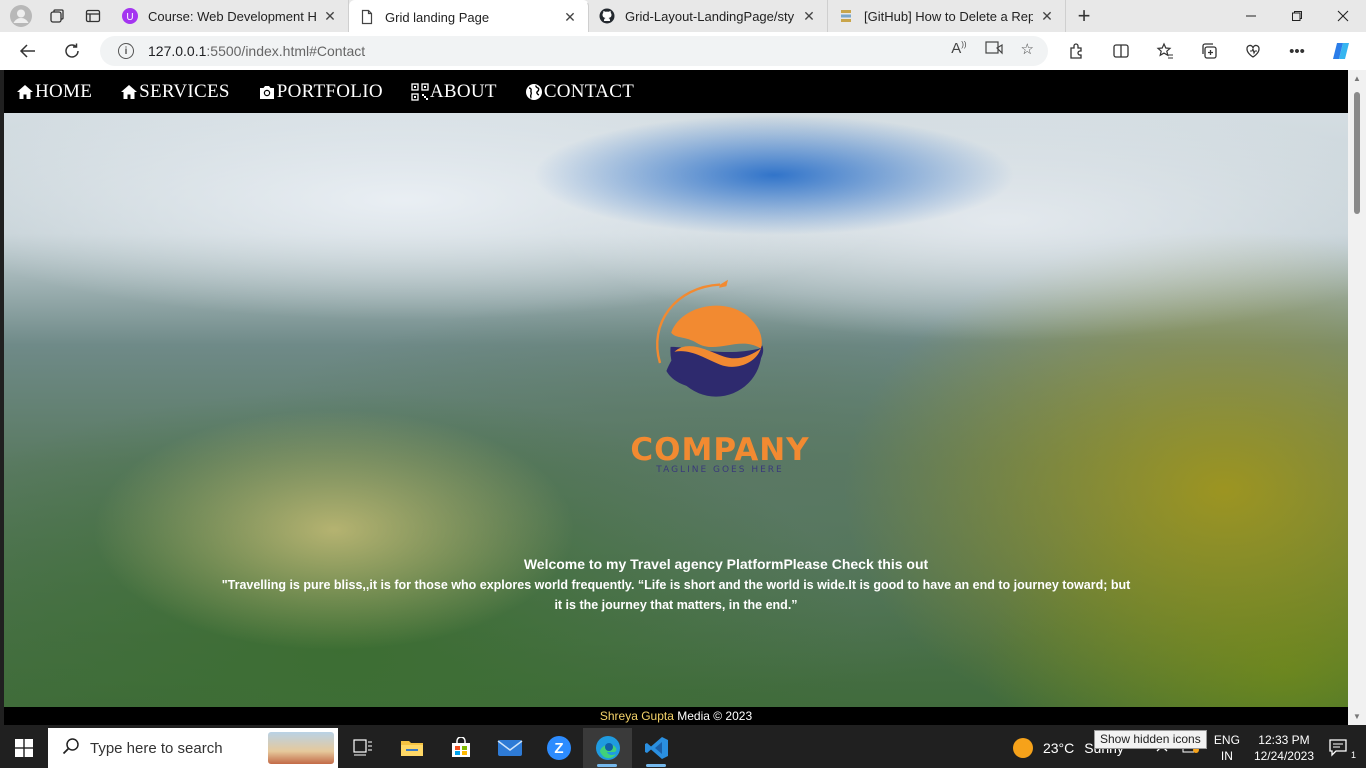 This screenshot has width=1366, height=768. Describe the element at coordinates (1341, 51) in the screenshot. I see `copilot-icon` at that location.